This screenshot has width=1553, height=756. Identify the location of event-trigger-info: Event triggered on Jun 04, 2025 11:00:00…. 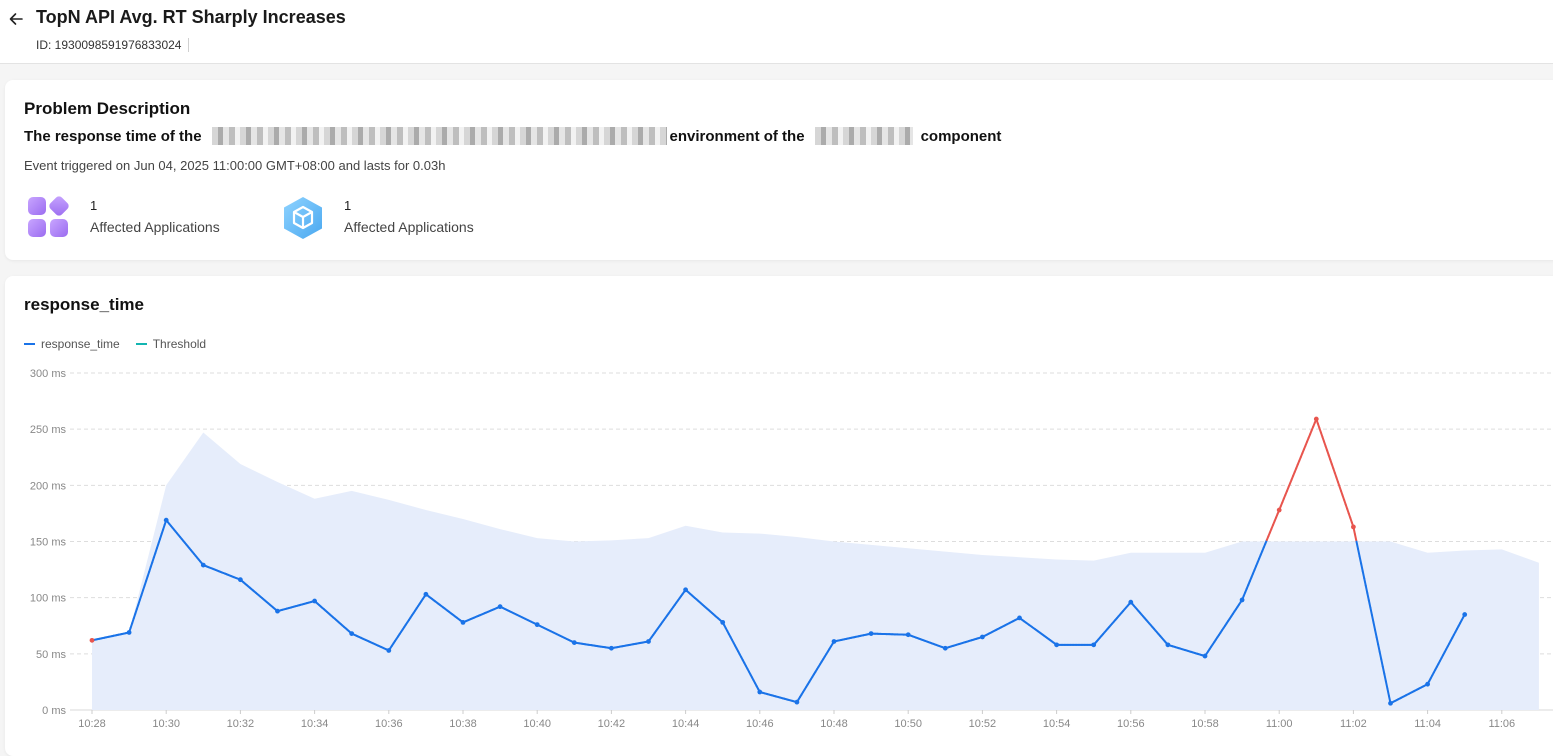
(234, 165).